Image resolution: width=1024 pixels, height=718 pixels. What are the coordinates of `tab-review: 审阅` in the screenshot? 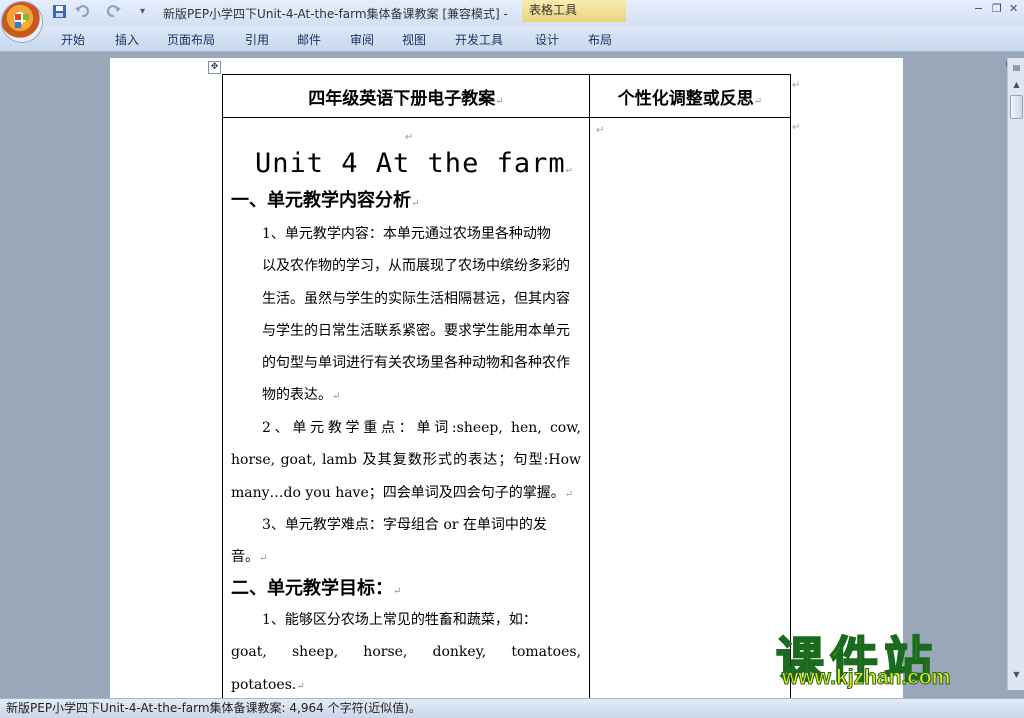 It's located at (362, 39).